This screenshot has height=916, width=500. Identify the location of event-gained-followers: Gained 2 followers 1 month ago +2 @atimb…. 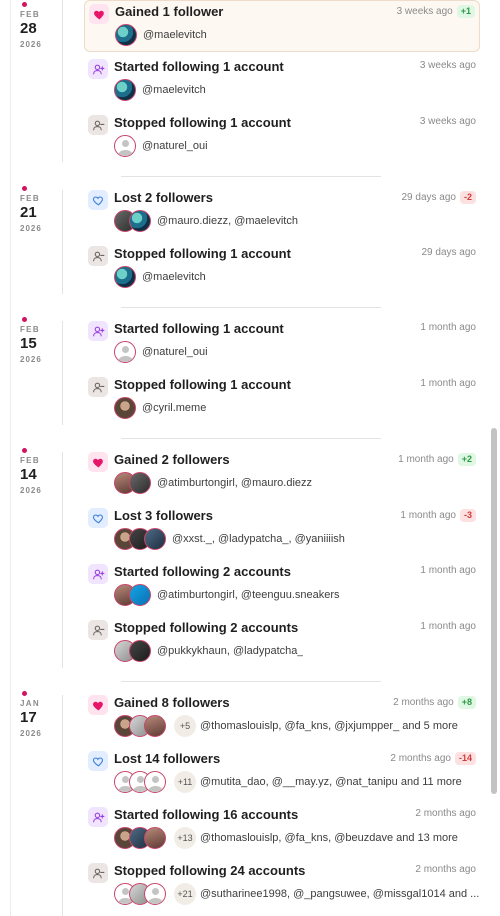
(282, 475).